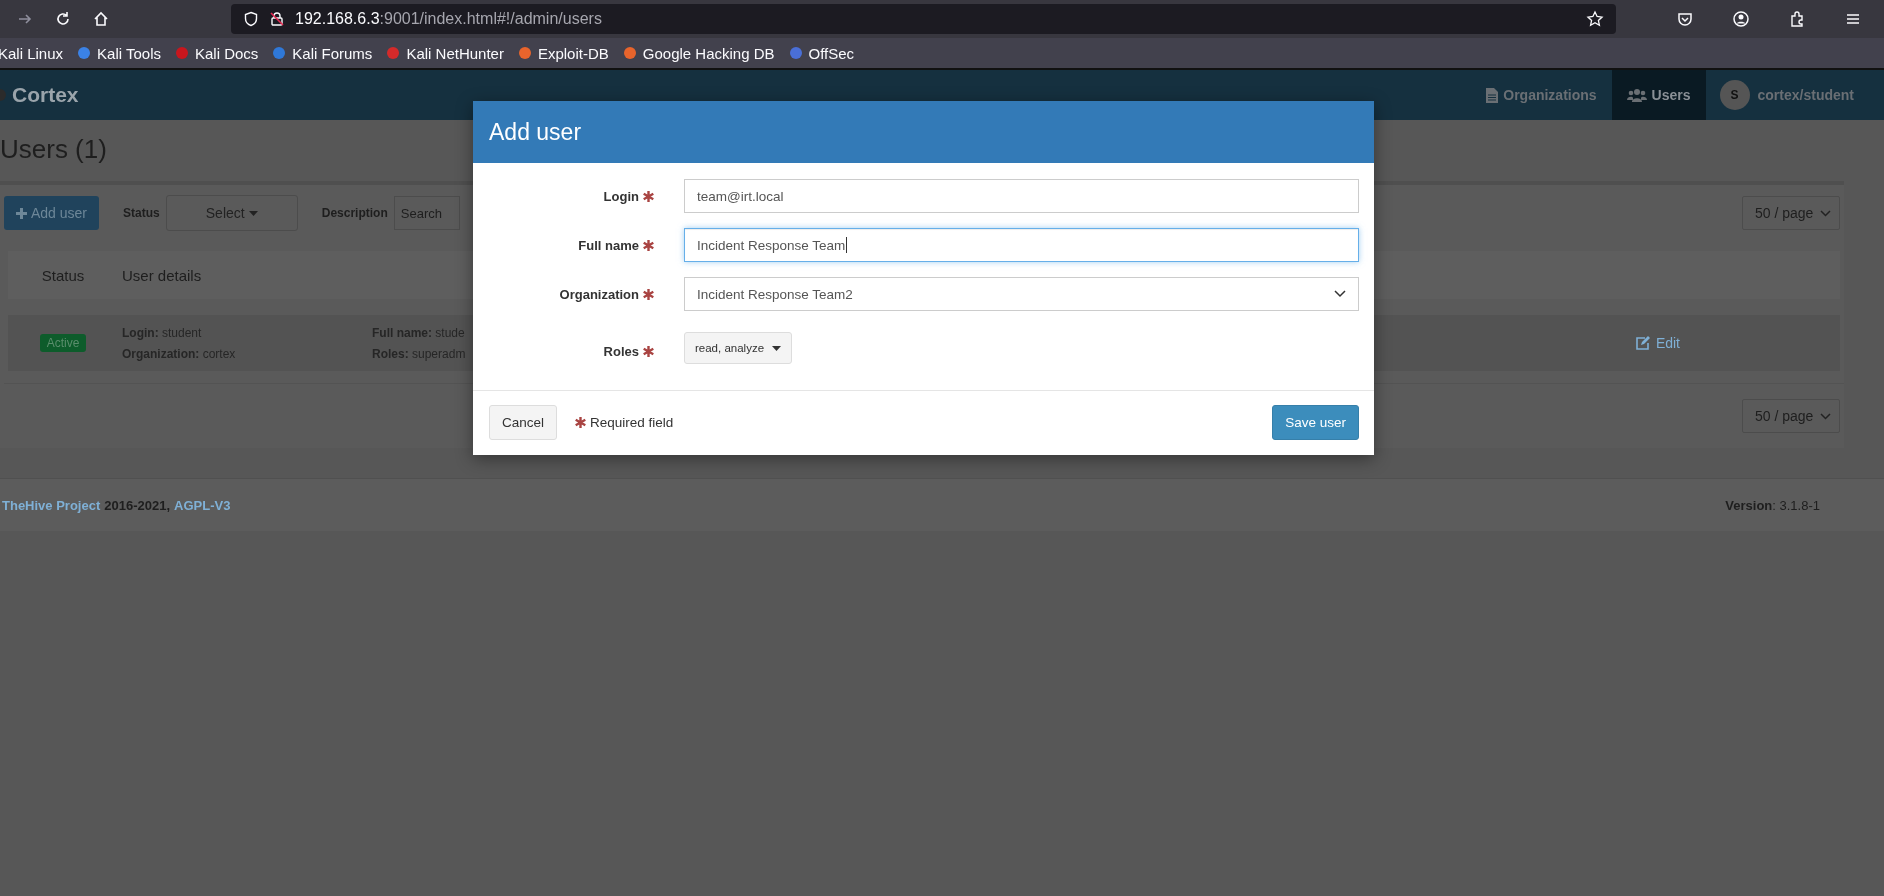 Image resolution: width=1884 pixels, height=896 pixels. I want to click on bookmark-link: Exploit-DB, so click(563, 53).